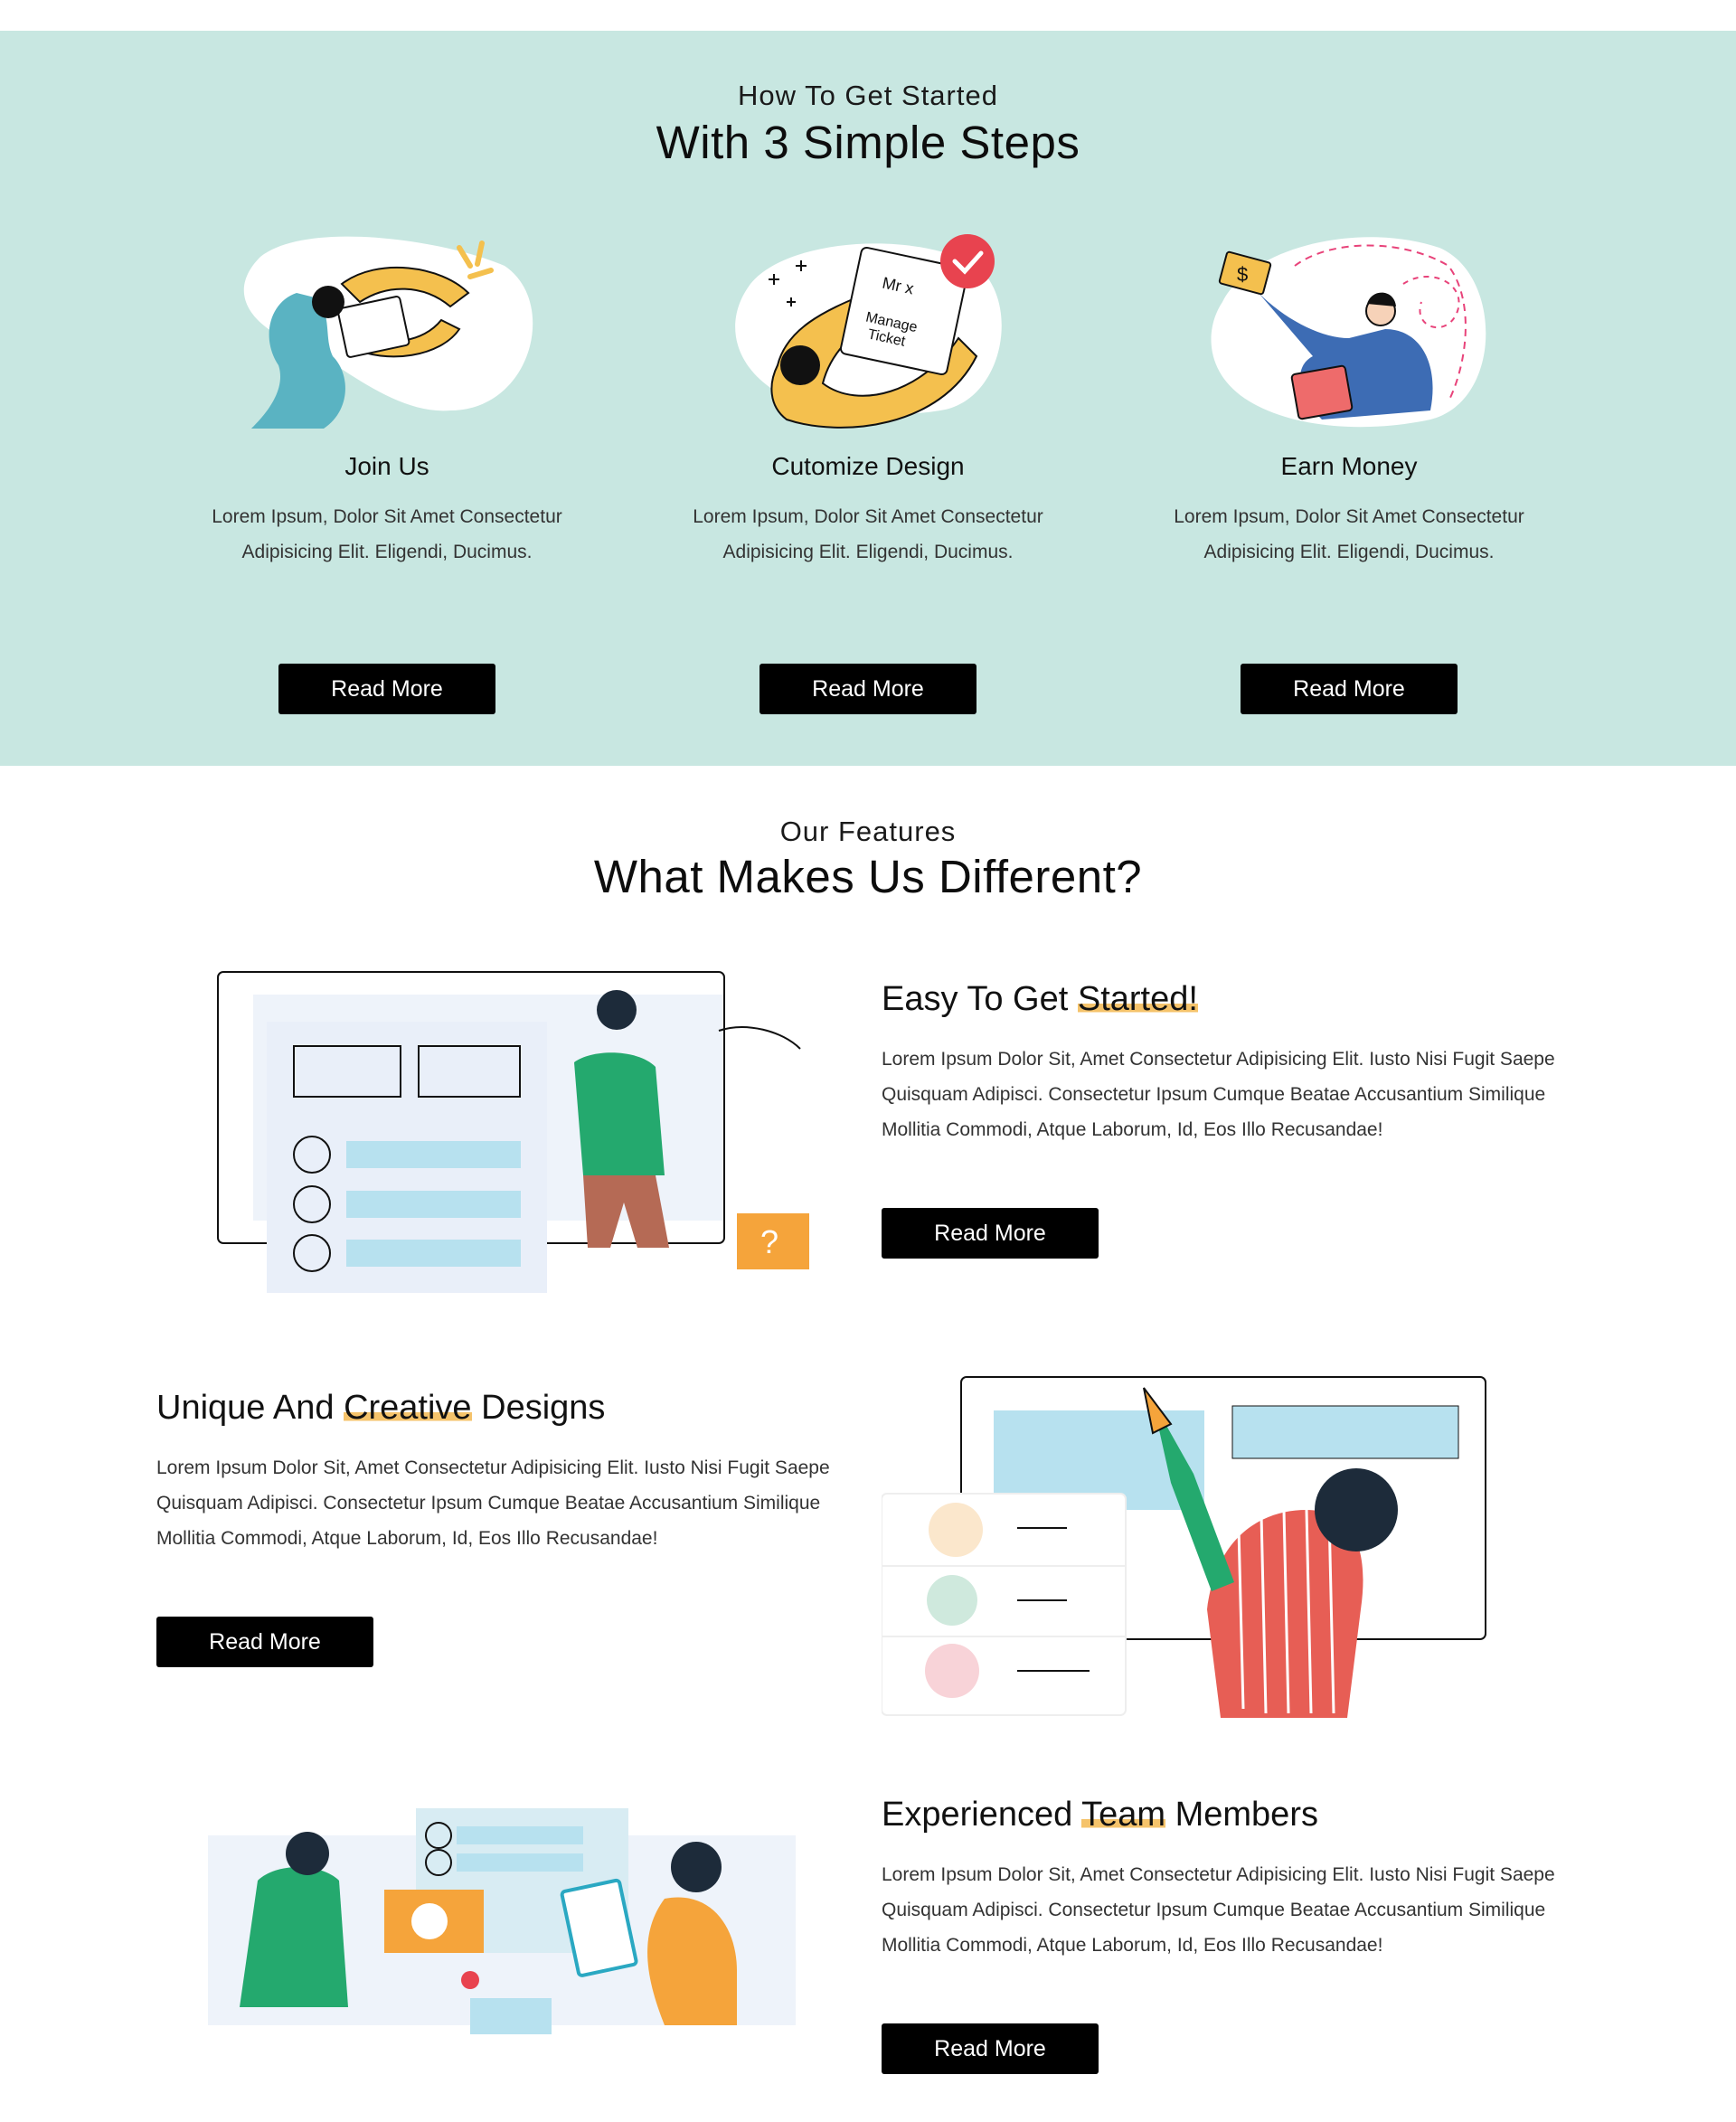 This screenshot has height=2122, width=1736. What do you see at coordinates (1040, 999) in the screenshot?
I see `feature-title-easy: Easy To Get Started!` at bounding box center [1040, 999].